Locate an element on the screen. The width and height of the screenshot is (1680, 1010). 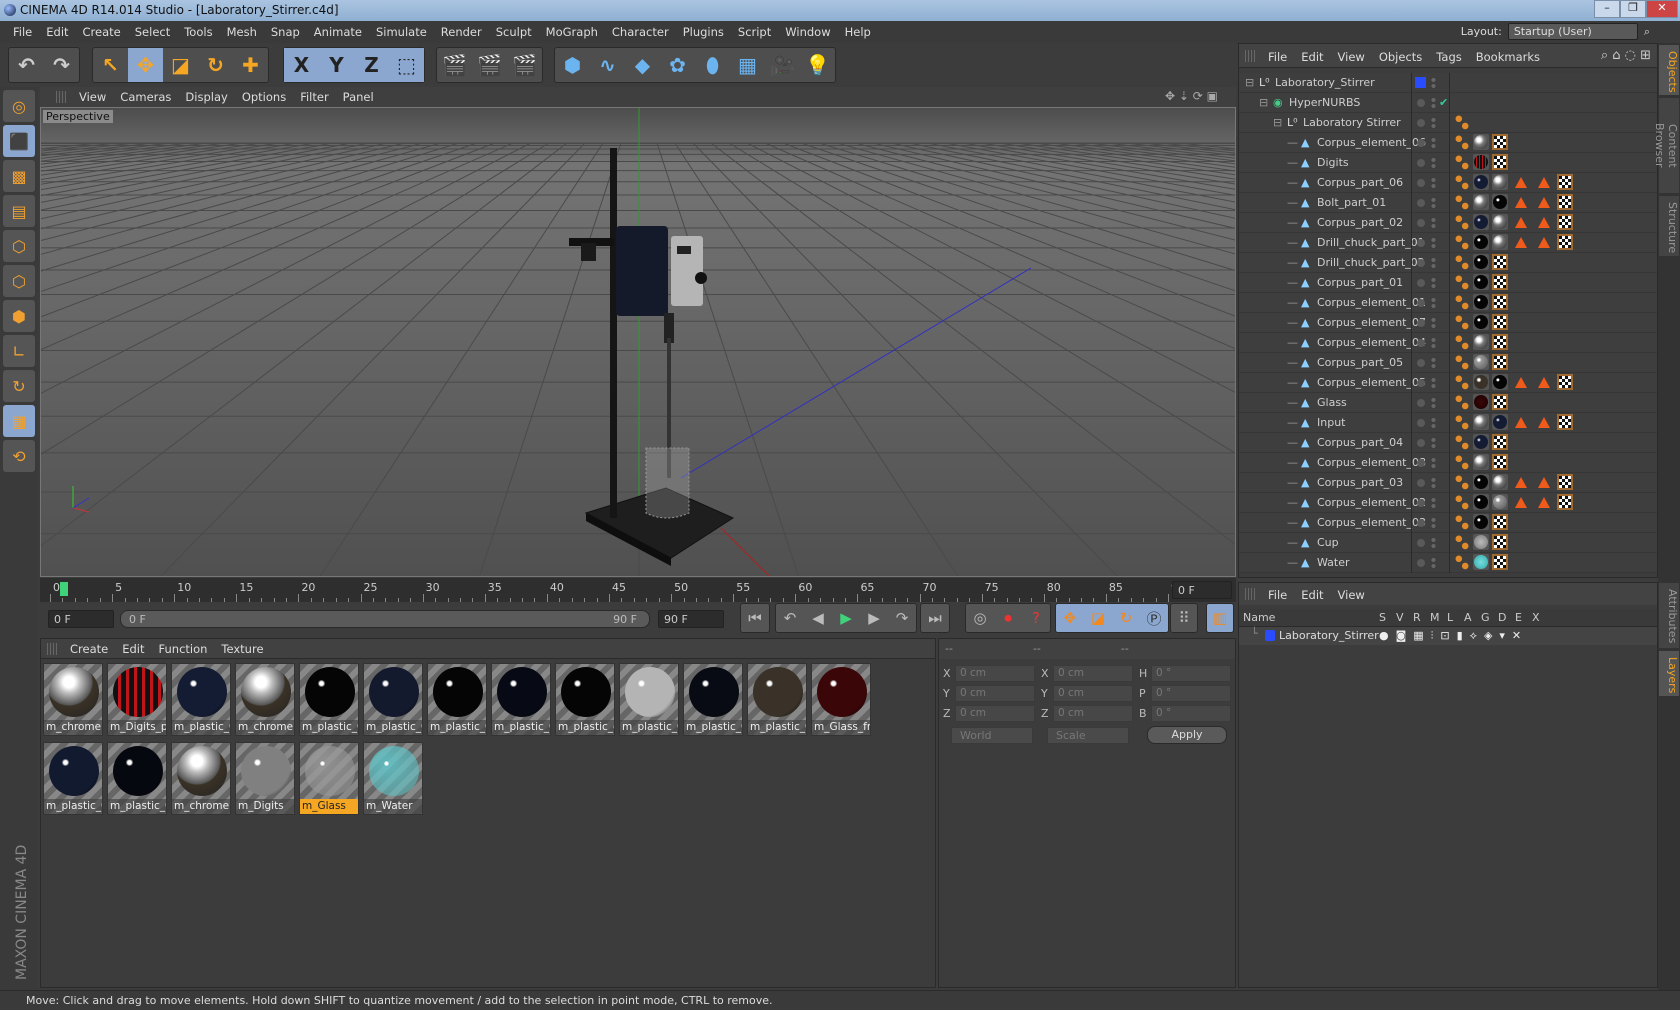
material-menu-texture: Texture is located at coordinates (242, 648).